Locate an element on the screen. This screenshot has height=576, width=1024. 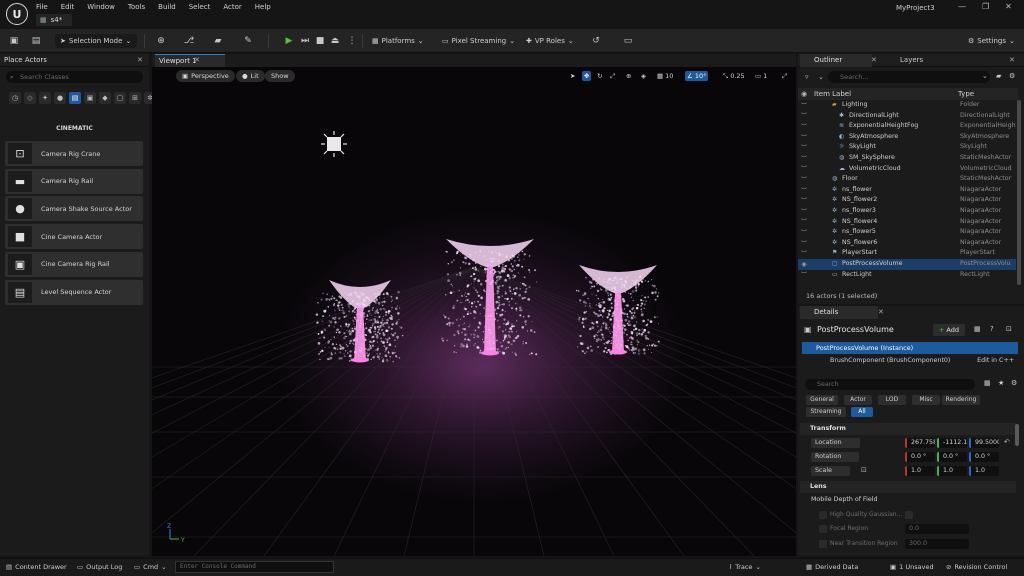
outliner-row: ︶ ✲ ns_flower5 NiagaraActor is located at coordinates (907, 232).